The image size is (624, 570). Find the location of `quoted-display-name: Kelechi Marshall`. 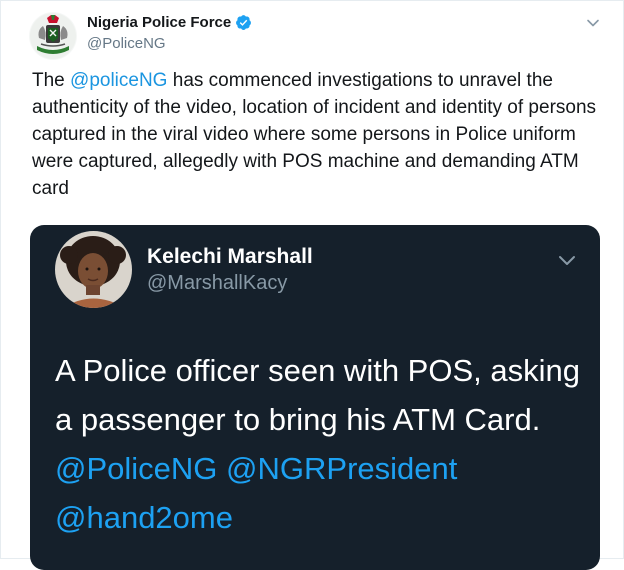

quoted-display-name: Kelechi Marshall is located at coordinates (230, 256).